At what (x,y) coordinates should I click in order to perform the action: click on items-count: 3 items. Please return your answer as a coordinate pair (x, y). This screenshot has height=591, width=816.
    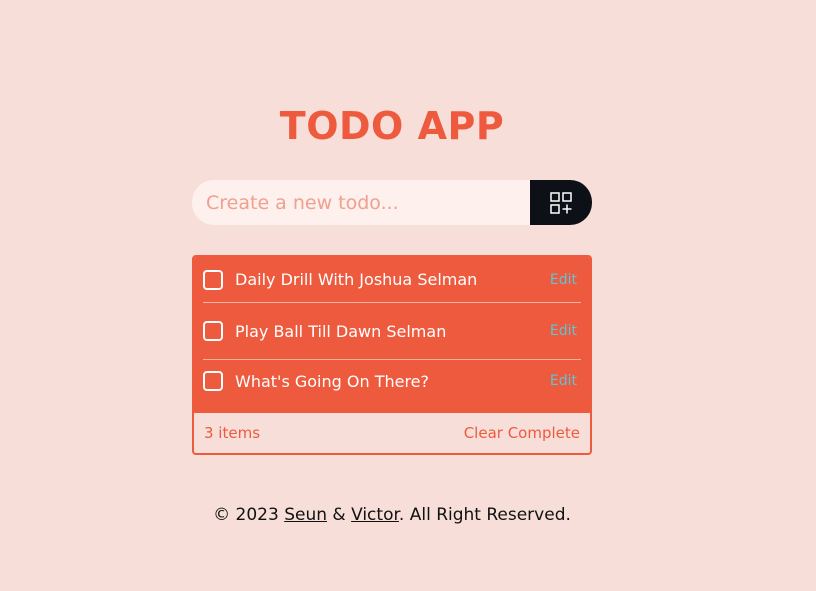
    Looking at the image, I should click on (232, 433).